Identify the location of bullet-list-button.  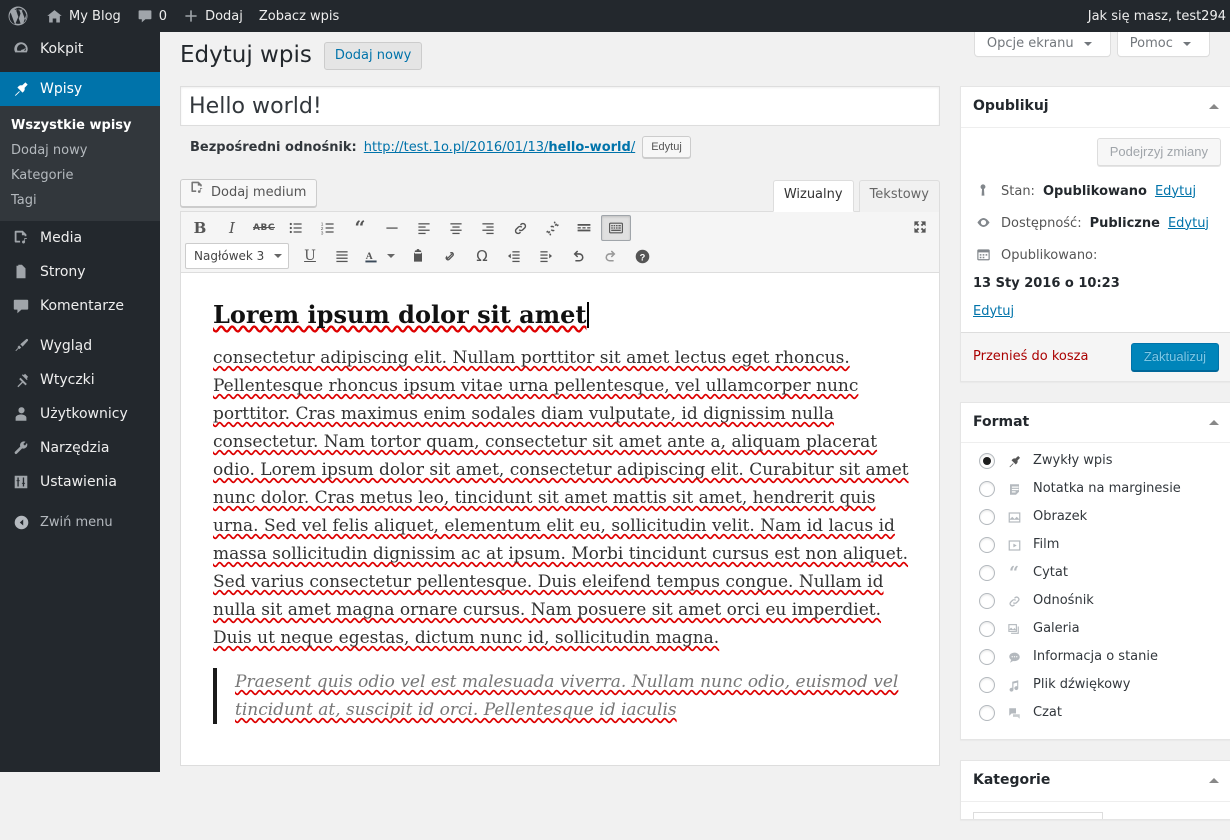
(296, 228).